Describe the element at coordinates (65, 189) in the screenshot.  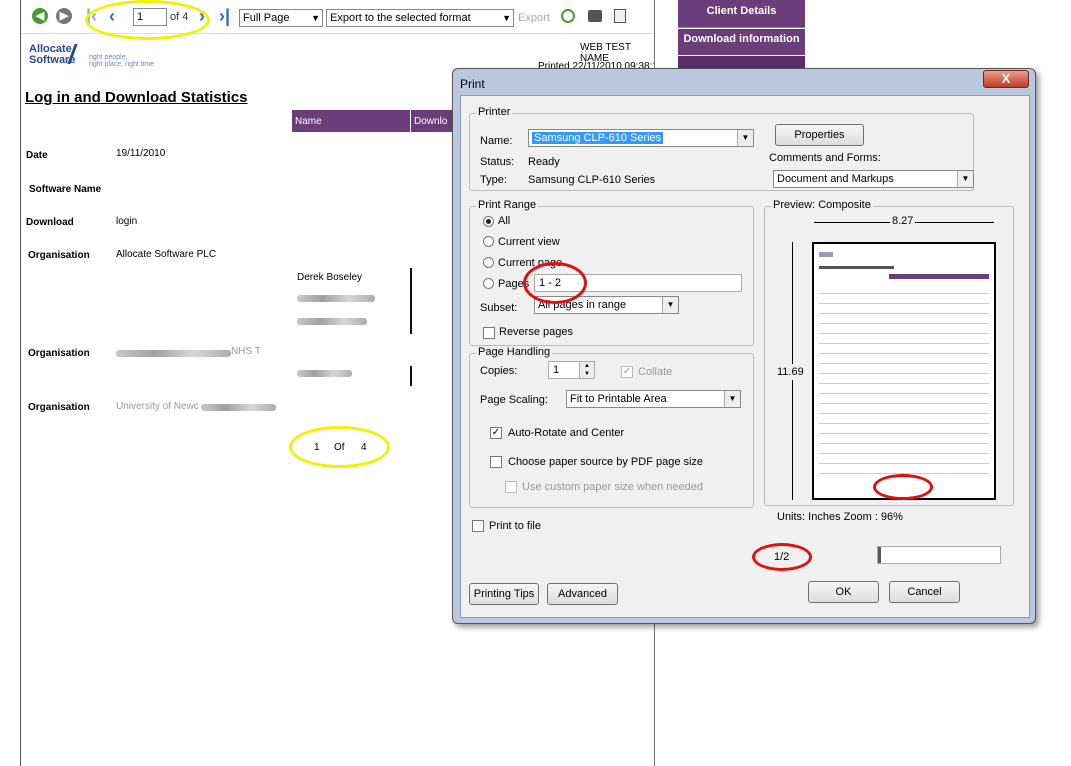
I see `software-name-label: Software Name` at that location.